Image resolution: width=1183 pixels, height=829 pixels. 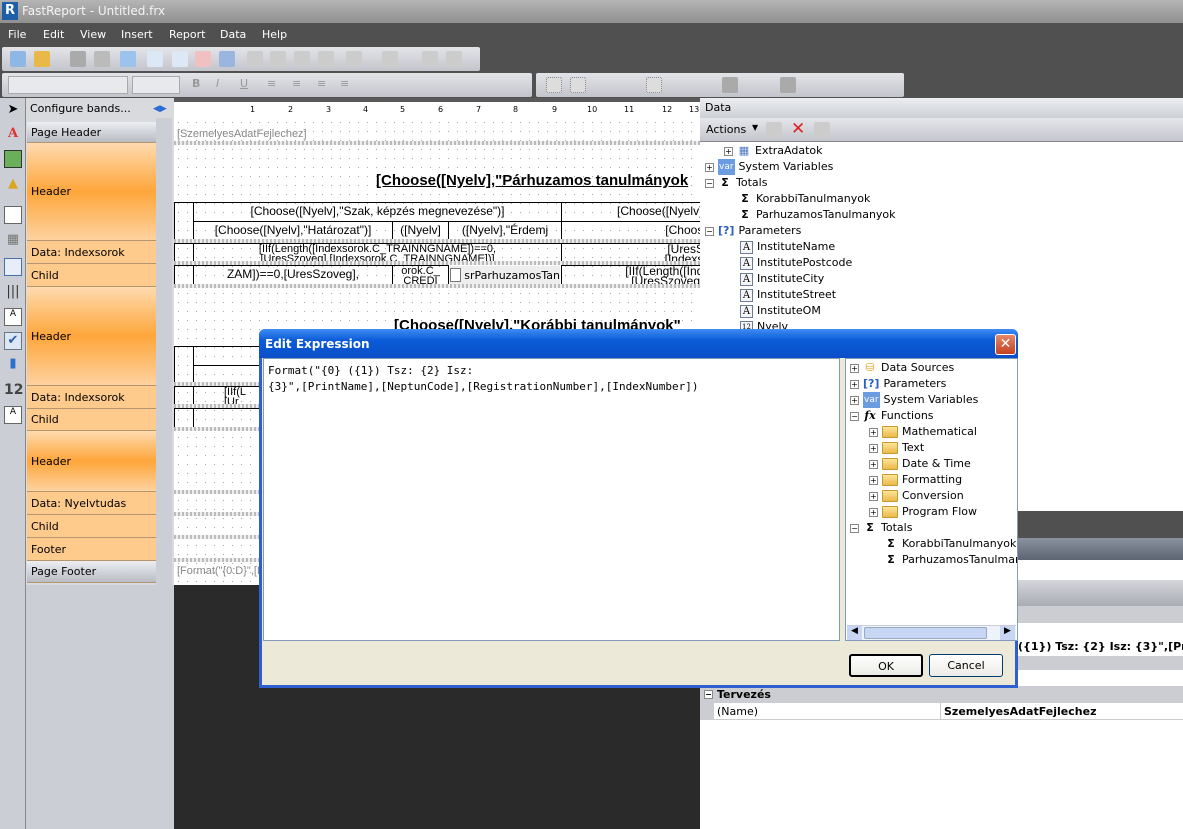 I want to click on menu-report: Report, so click(x=187, y=34).